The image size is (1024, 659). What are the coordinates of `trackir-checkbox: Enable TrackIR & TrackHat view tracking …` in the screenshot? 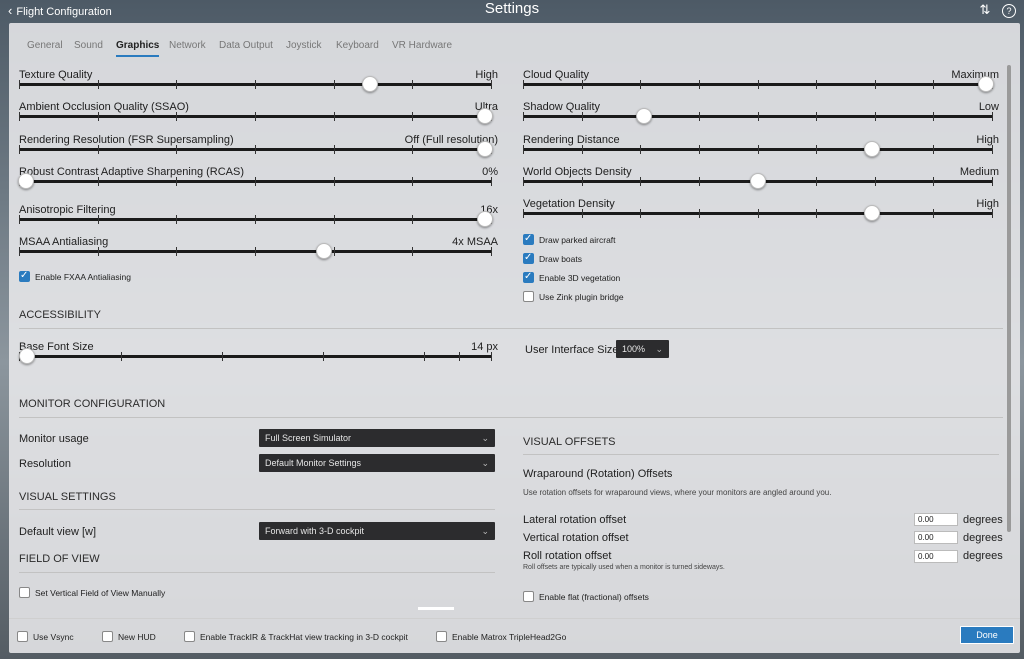 It's located at (296, 636).